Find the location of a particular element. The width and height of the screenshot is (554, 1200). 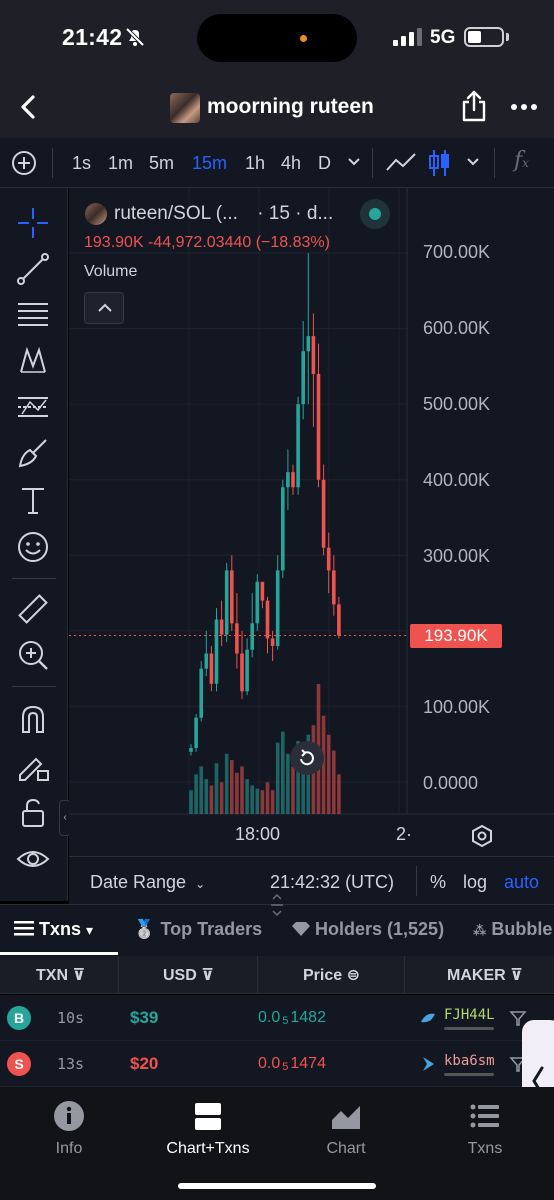

column-maker: MAKER ⊽ is located at coordinates (485, 975).